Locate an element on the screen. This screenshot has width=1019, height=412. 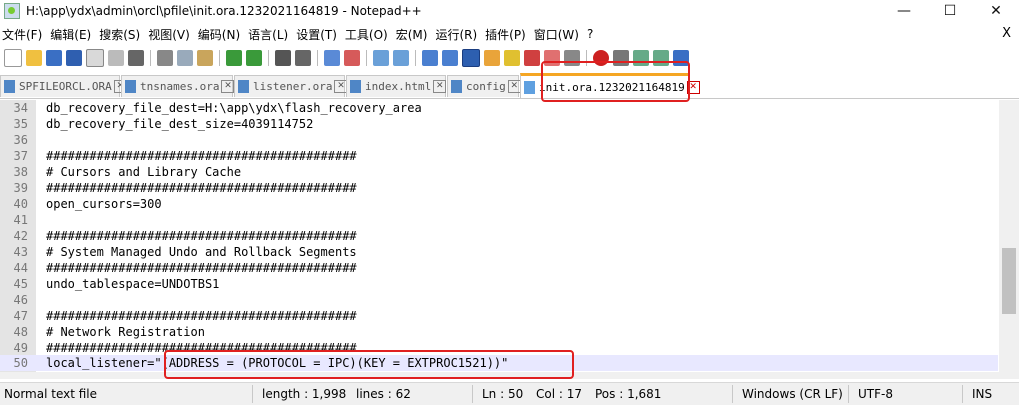
sync-horizontal-icon is located at coordinates (401, 58).